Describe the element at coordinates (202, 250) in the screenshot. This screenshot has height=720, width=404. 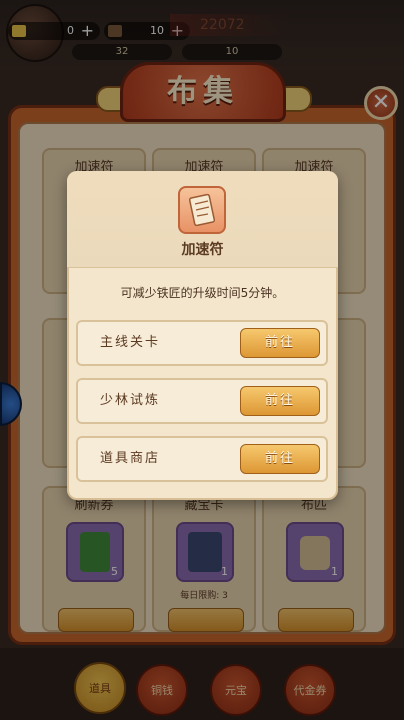
I see `dialog-item-name: 加速符` at that location.